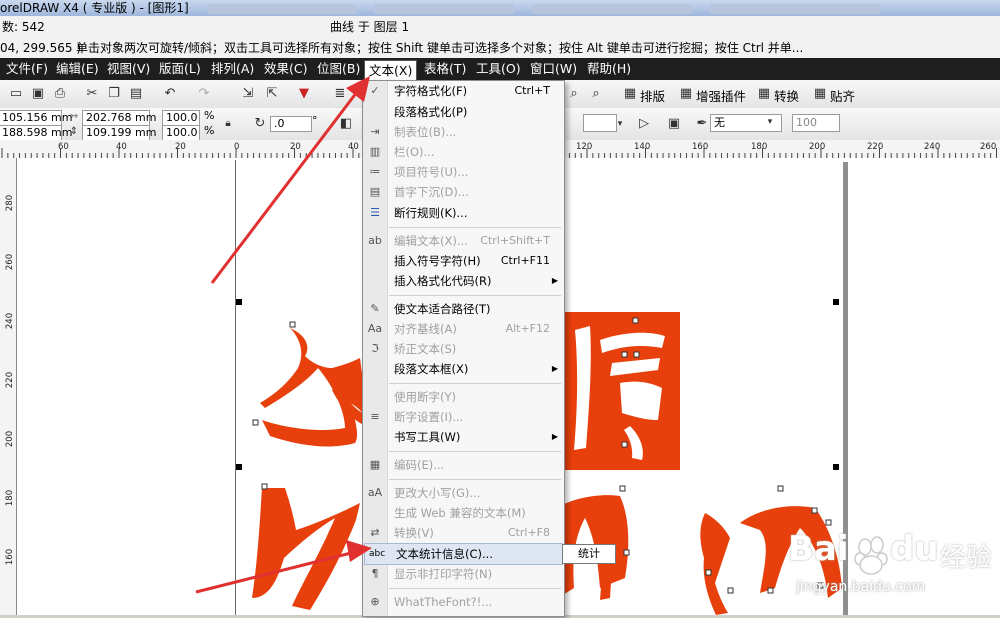 Image resolution: width=1000 pixels, height=618 pixels. What do you see at coordinates (286, 185) in the screenshot?
I see `arrow-to-text-menu` at bounding box center [286, 185].